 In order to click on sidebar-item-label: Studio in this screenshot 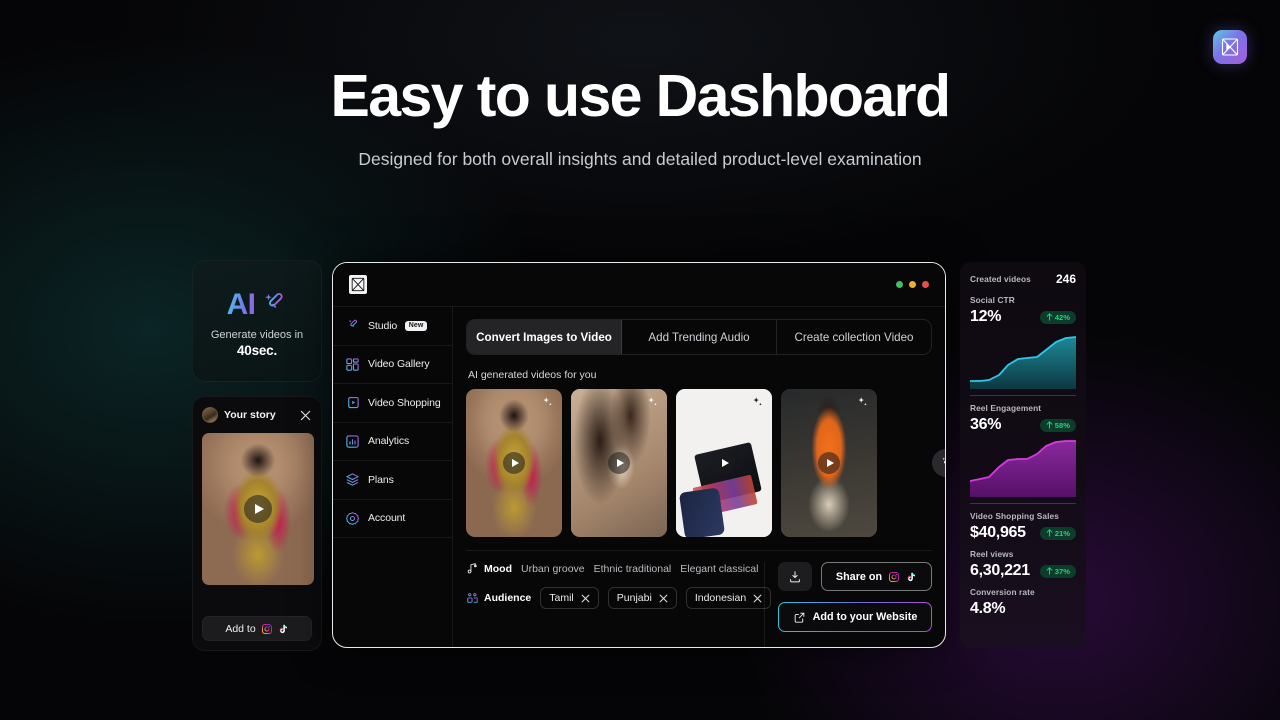, I will do `click(383, 325)`.